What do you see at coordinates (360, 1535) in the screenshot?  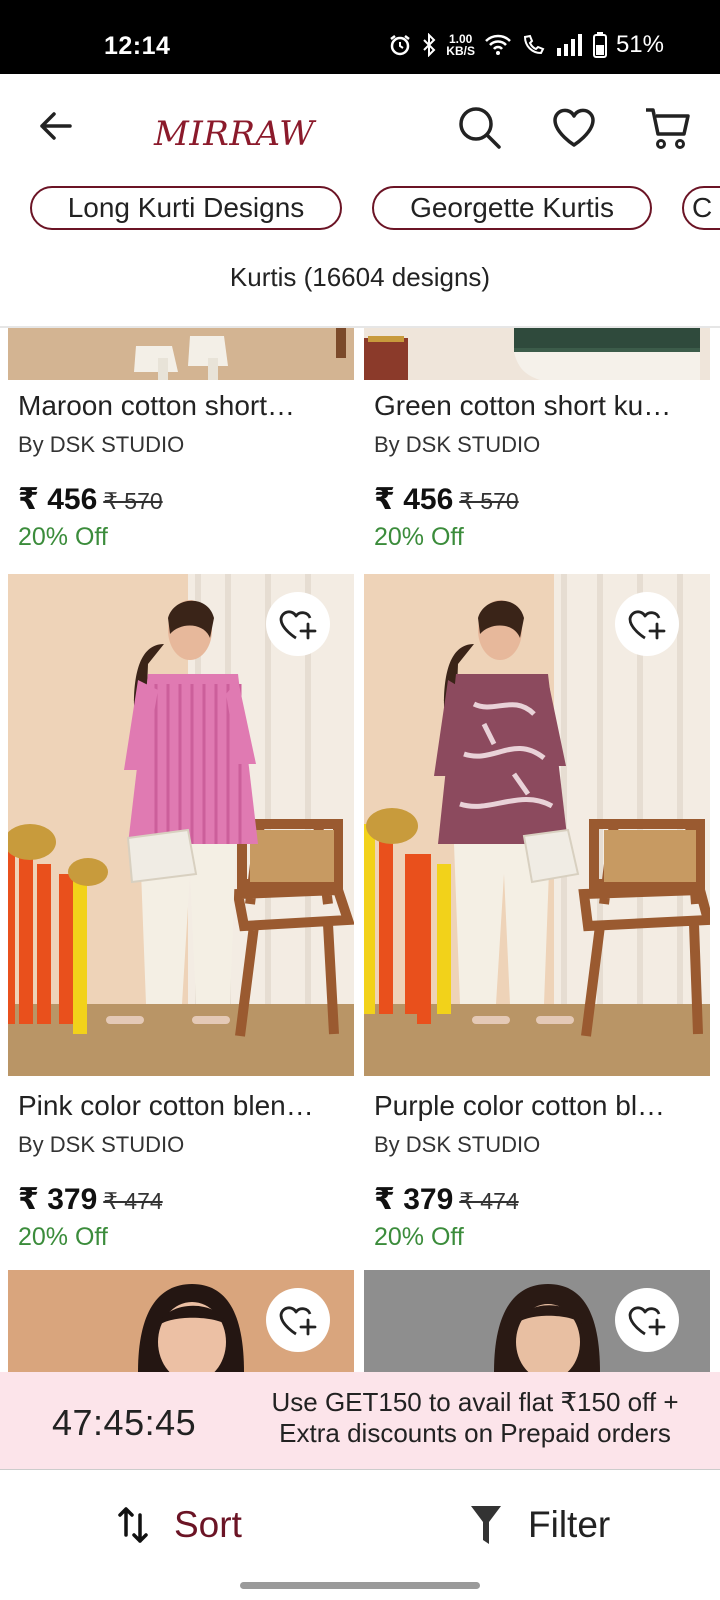 I see `bottom-action-bar: Sort Filter` at bounding box center [360, 1535].